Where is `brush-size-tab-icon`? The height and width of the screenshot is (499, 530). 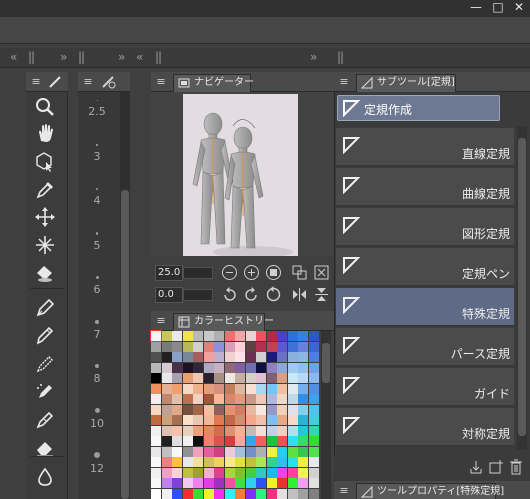 brush-size-tab-icon is located at coordinates (108, 82).